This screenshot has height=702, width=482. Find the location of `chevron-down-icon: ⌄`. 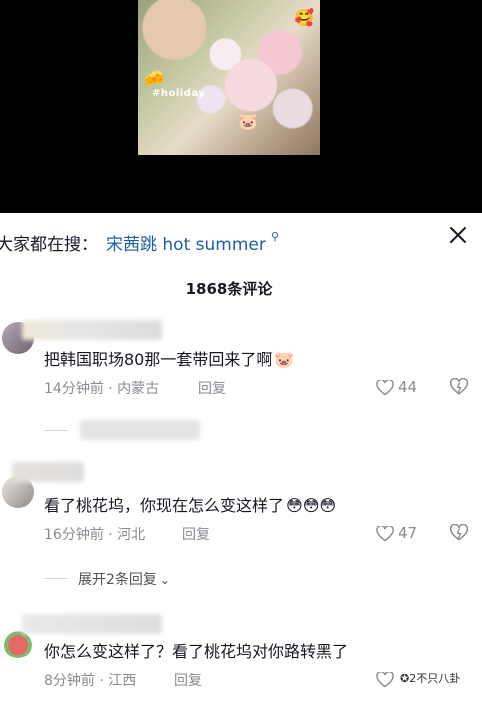

chevron-down-icon: ⌄ is located at coordinates (164, 580).